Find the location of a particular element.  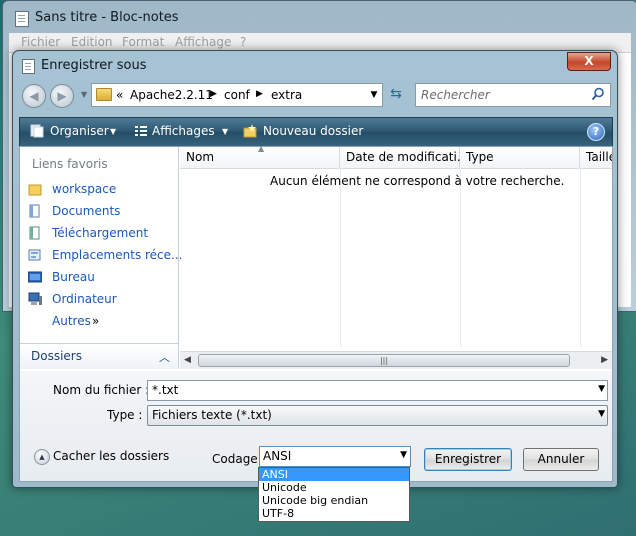

dialog-title: Enregistrer sous is located at coordinates (94, 65).